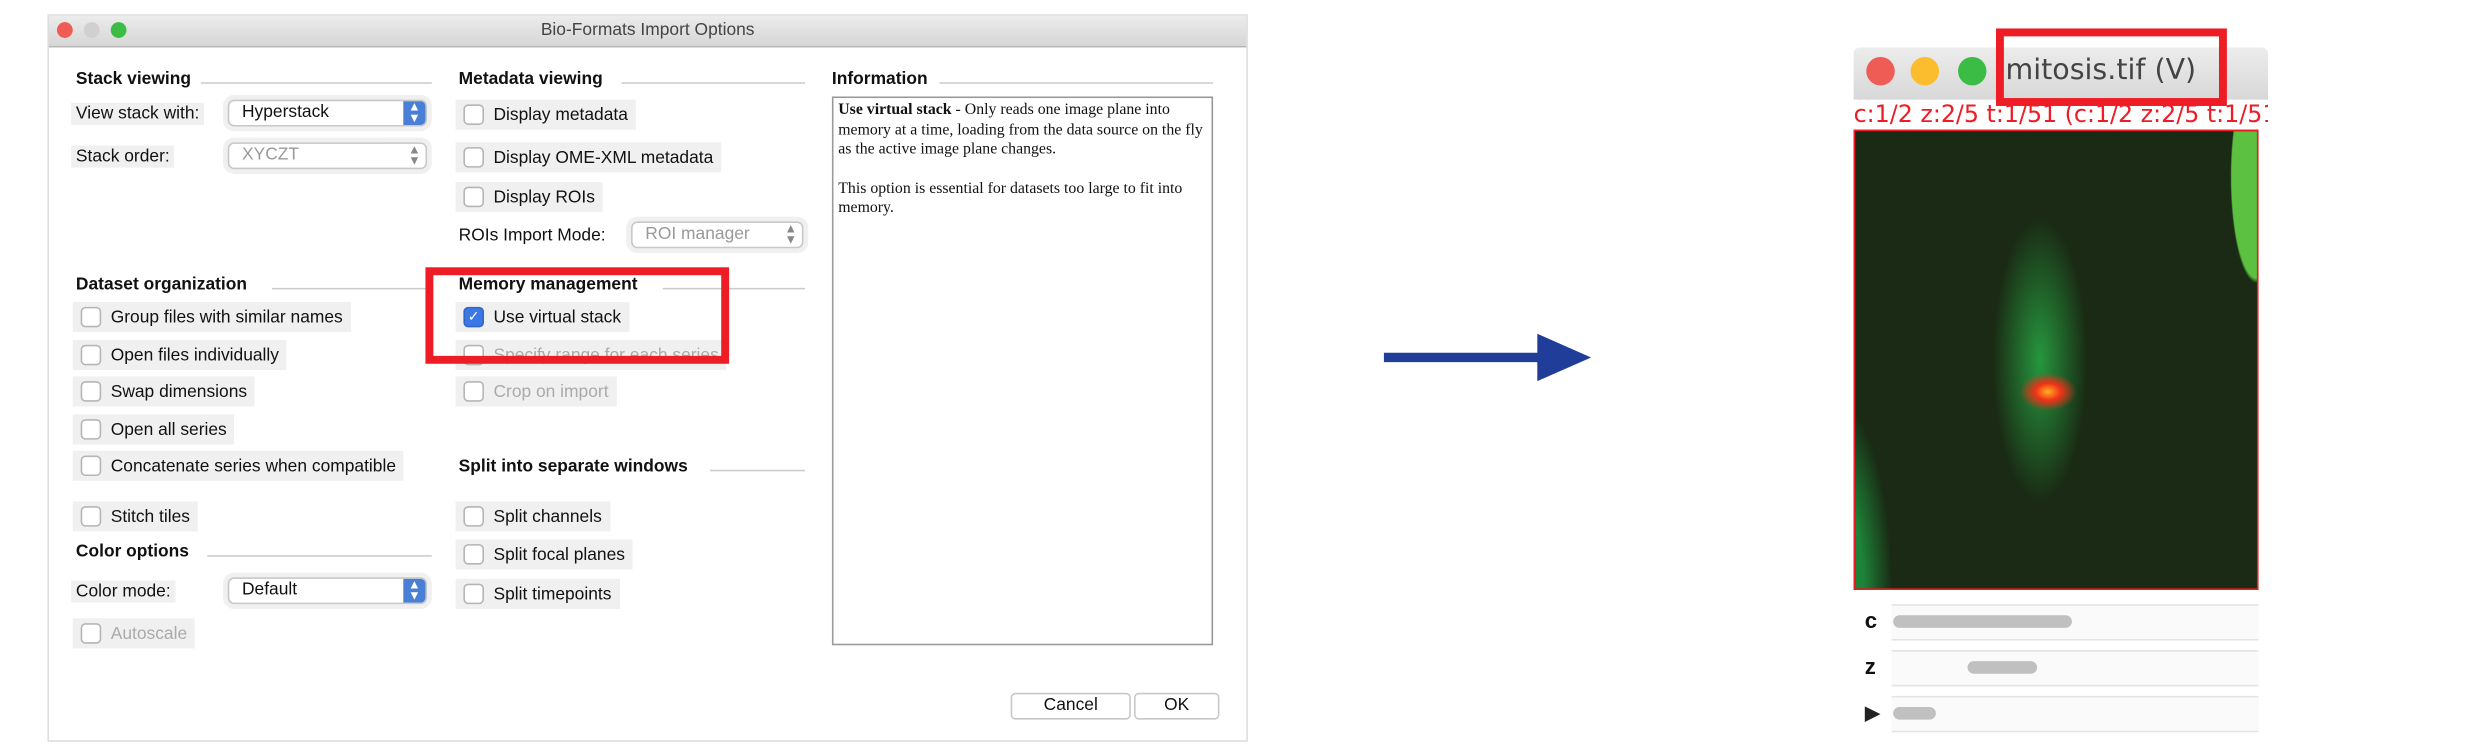 This screenshot has width=2480, height=750. What do you see at coordinates (1487, 357) in the screenshot?
I see `arrow-right-icon` at bounding box center [1487, 357].